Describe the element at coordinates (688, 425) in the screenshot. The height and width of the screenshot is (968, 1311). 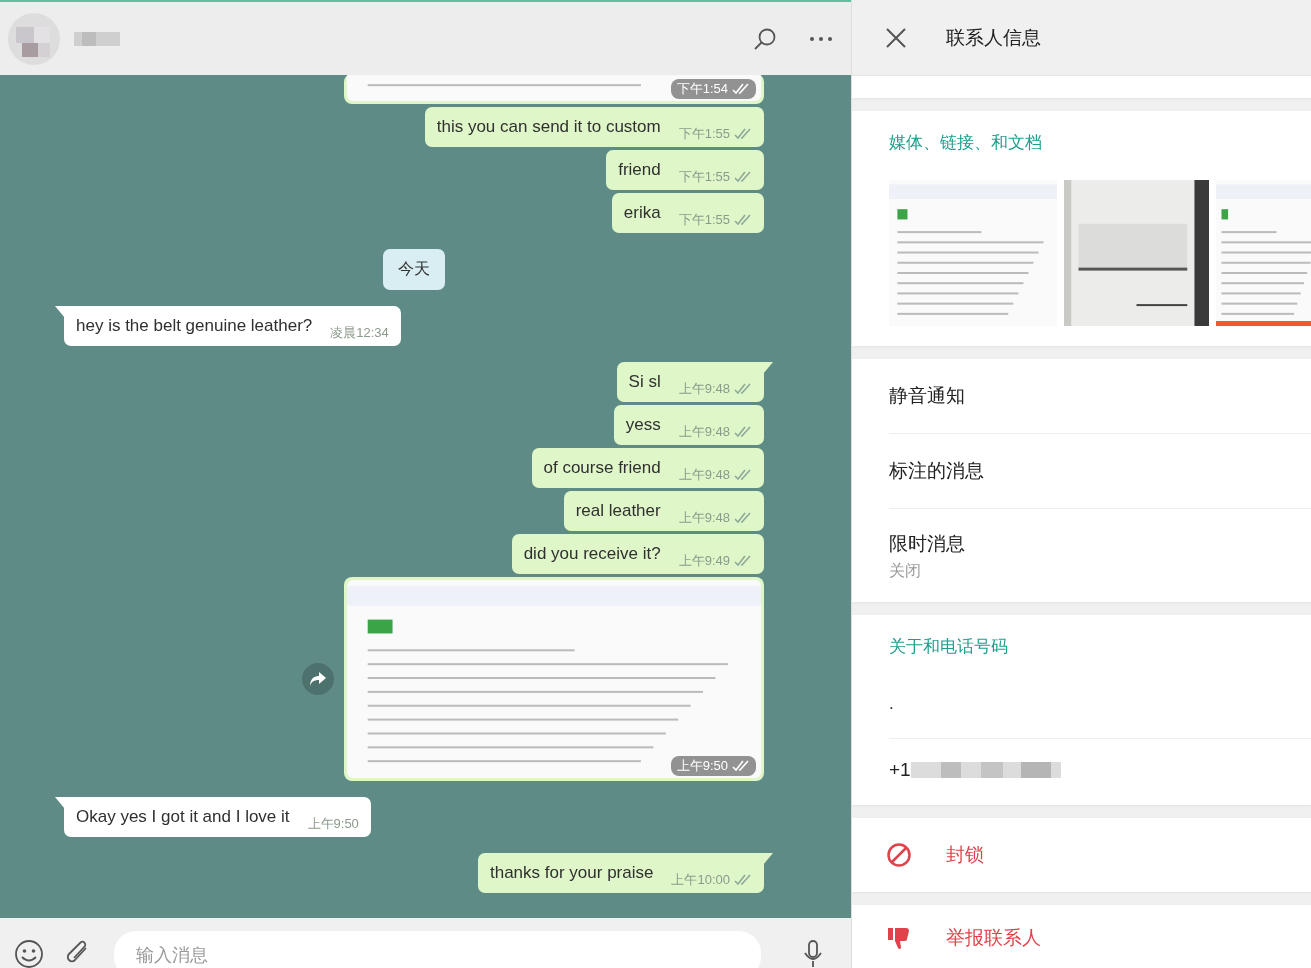
I see `message-bubble: yess 上午9:48` at that location.